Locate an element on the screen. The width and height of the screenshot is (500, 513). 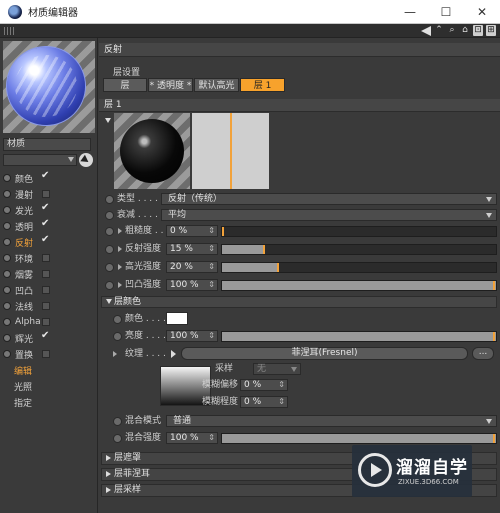
blur-degree-input: 0 % is located at coordinates (264, 402).